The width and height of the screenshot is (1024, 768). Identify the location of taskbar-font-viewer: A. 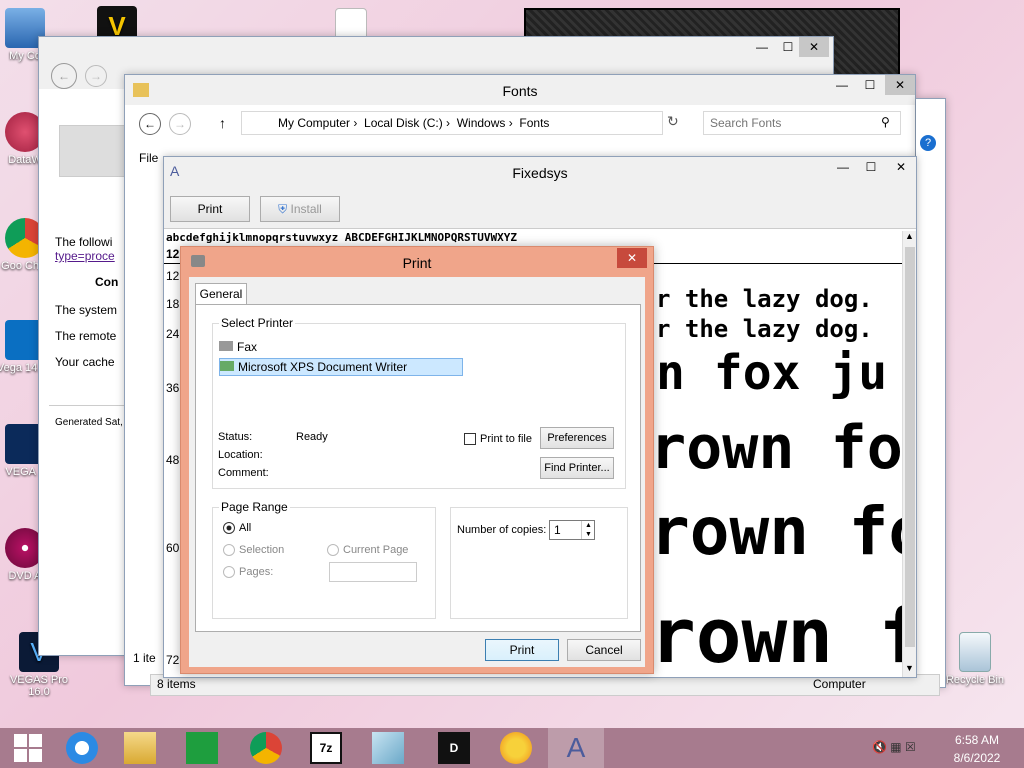
(576, 748).